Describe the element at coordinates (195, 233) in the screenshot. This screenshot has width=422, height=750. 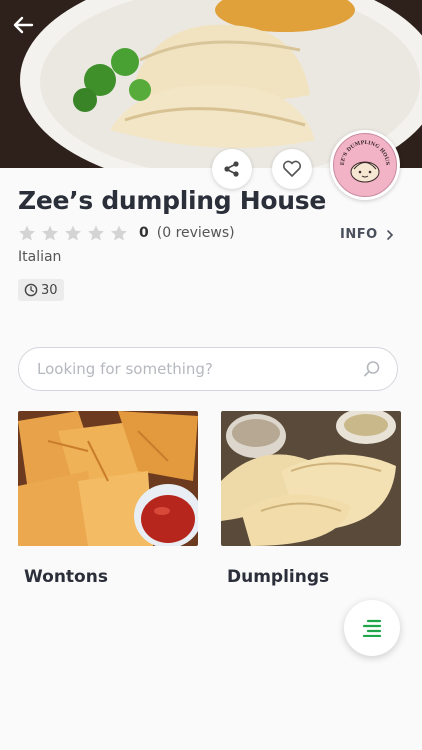
I see `reviews-count: (0 reviews)` at that location.